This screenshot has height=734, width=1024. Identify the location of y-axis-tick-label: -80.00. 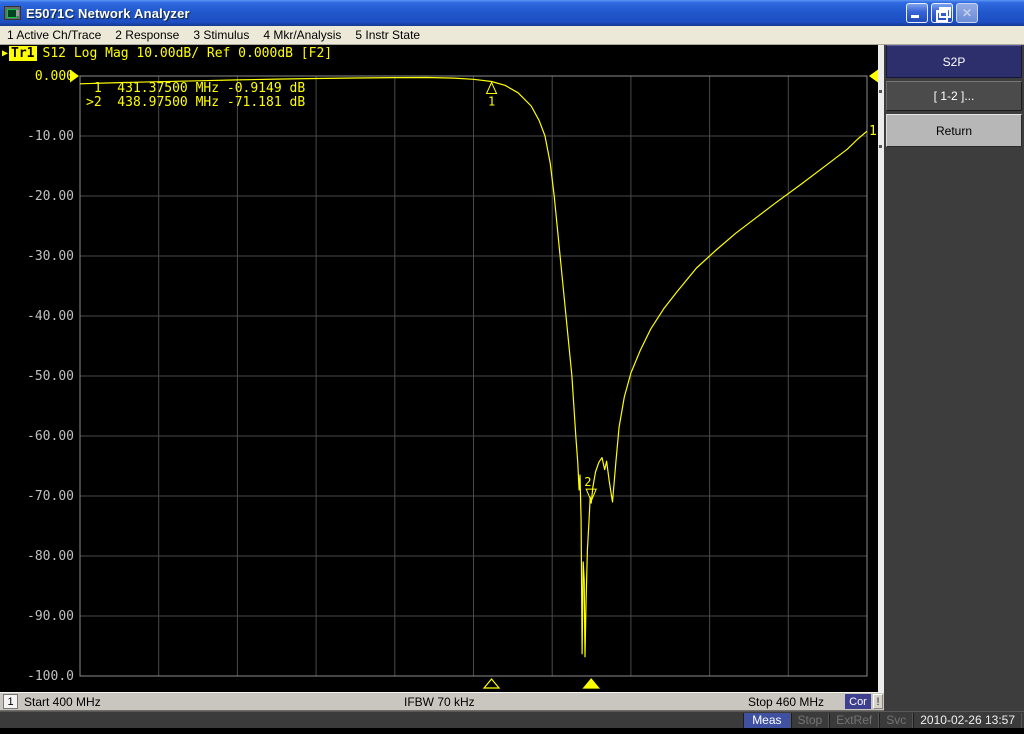
(50, 556).